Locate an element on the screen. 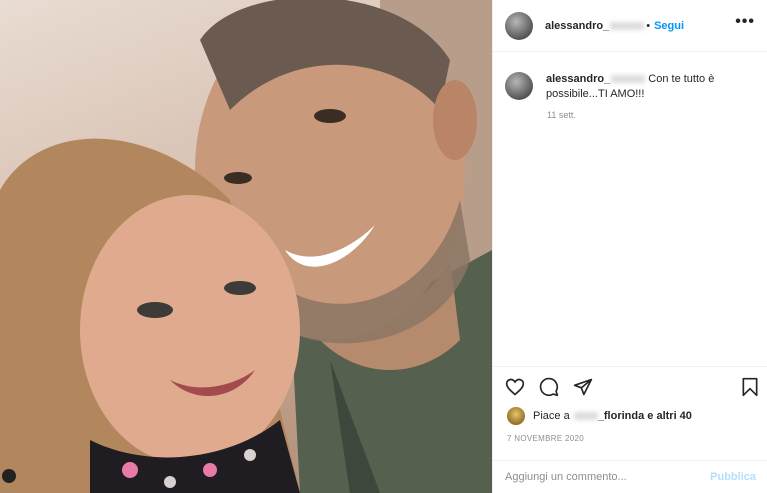  comment-bar: Pubblica is located at coordinates (630, 476).